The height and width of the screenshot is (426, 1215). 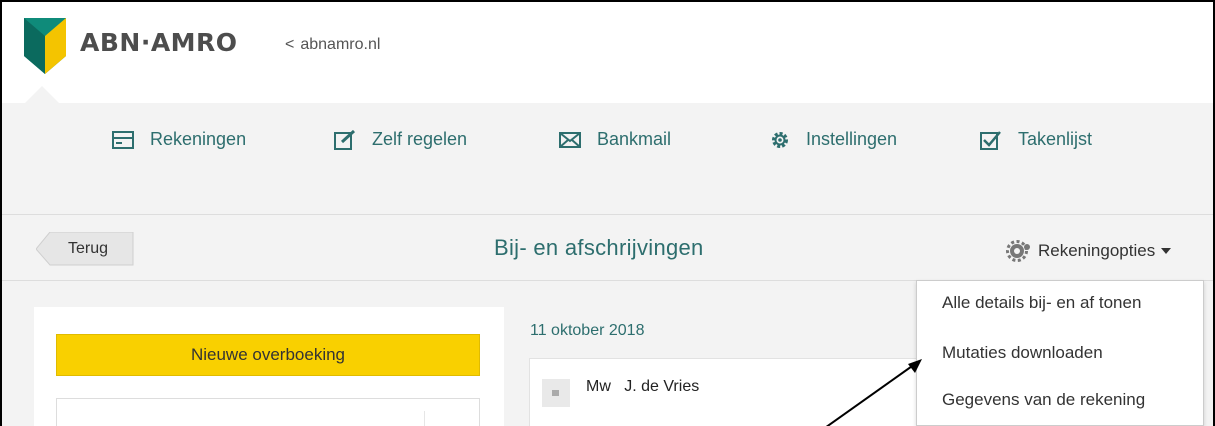 I want to click on abn-amro-shield-icon, so click(x=45, y=46).